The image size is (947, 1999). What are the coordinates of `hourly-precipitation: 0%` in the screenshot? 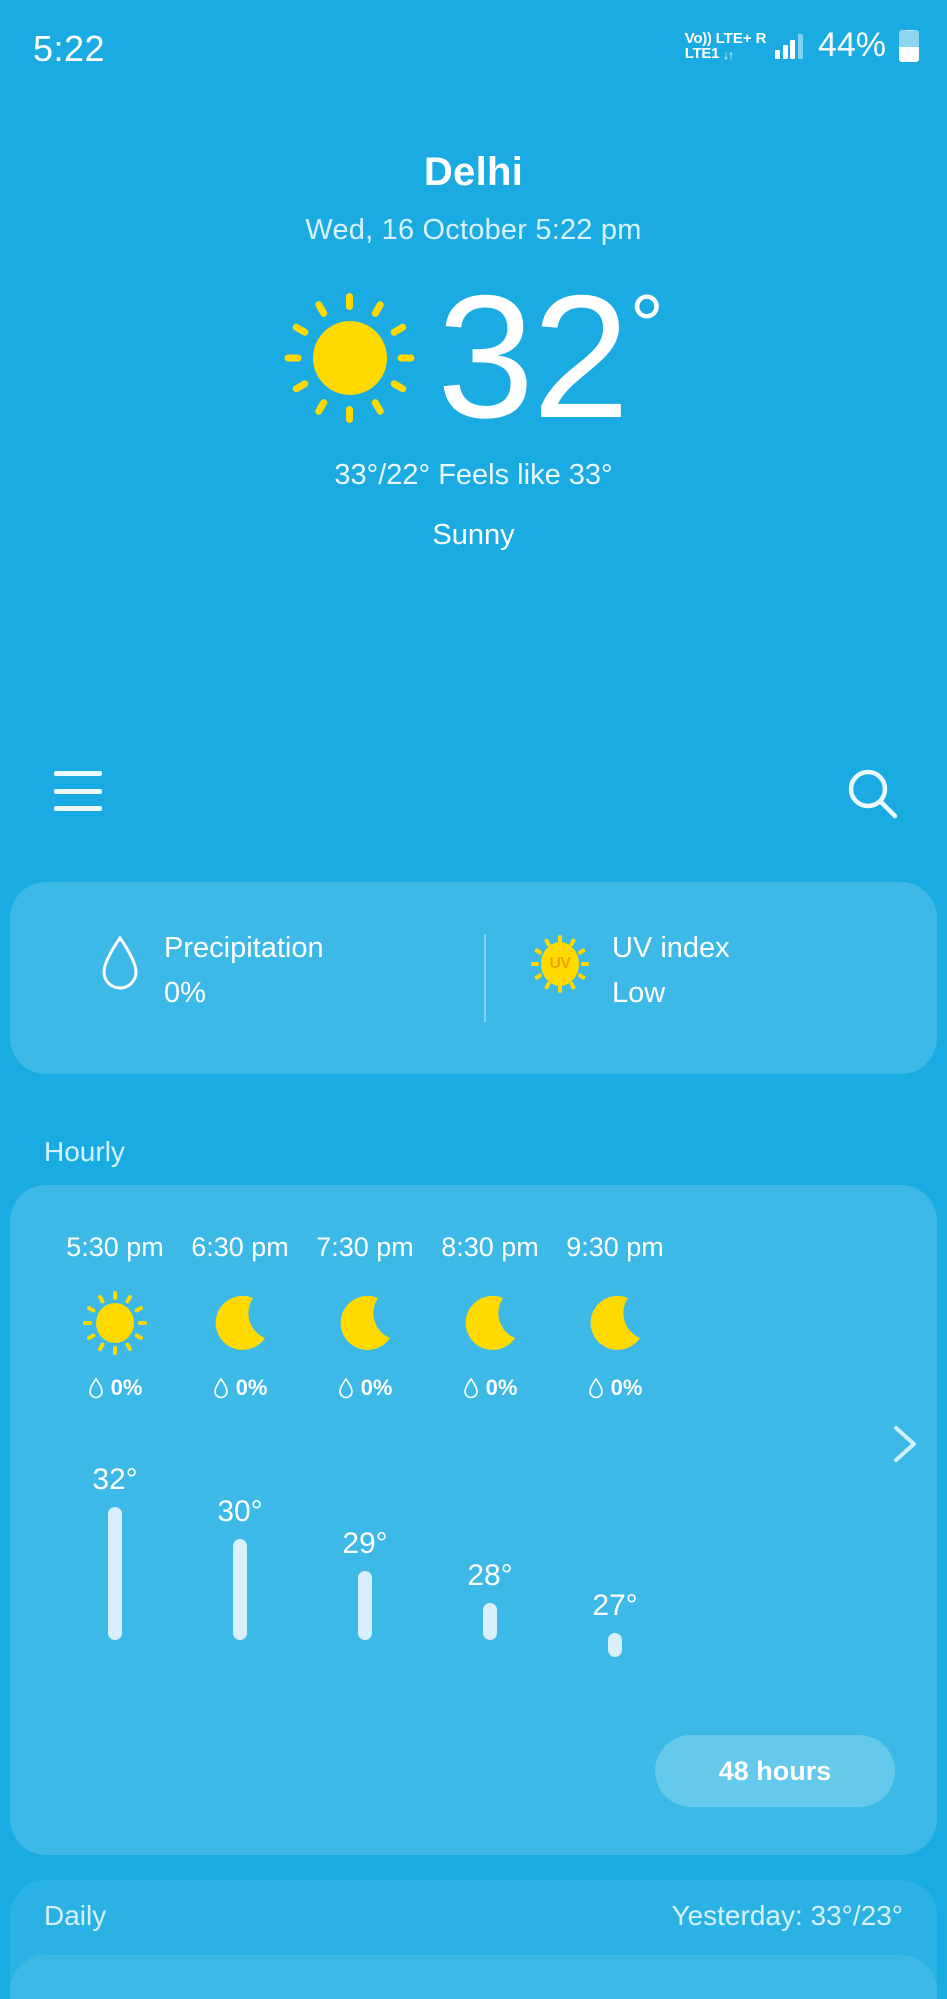 It's located at (615, 1388).